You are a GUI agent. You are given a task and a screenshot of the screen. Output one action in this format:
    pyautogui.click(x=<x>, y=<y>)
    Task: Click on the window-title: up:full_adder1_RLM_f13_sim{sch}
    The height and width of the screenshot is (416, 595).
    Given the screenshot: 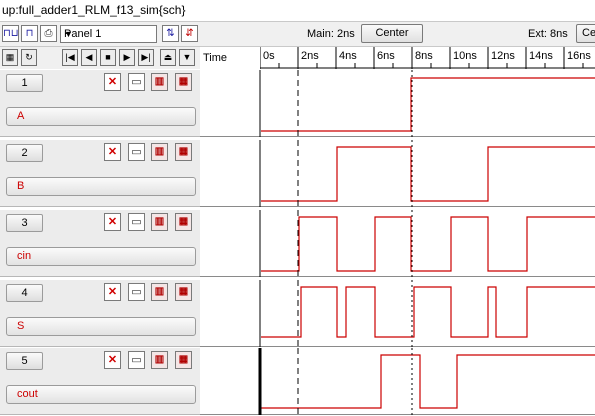 What is the action you would take?
    pyautogui.click(x=94, y=10)
    